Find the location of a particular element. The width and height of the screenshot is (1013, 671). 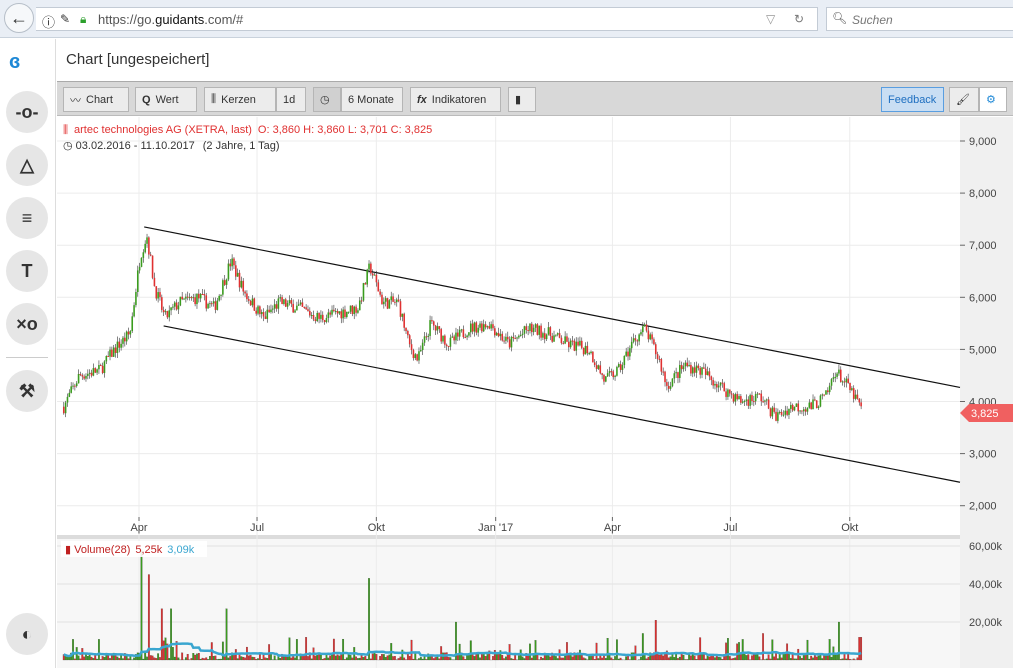

tools-icon: ⚒ is located at coordinates (27, 391).